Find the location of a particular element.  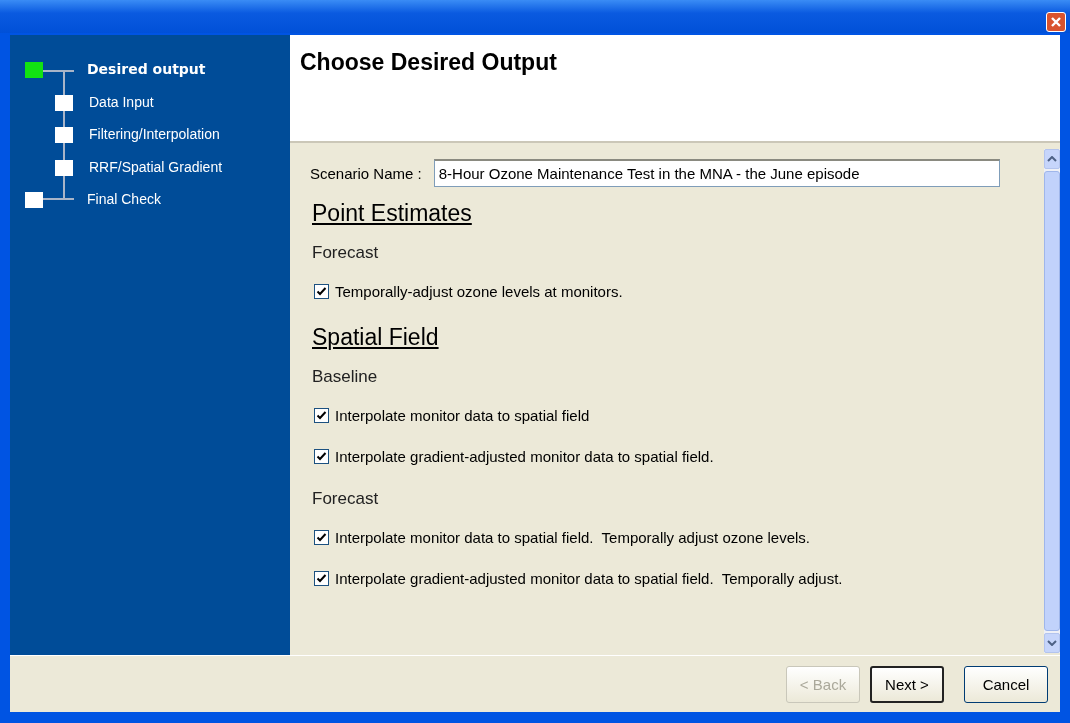

step-label: Filtering/Interpolation is located at coordinates (154, 134).